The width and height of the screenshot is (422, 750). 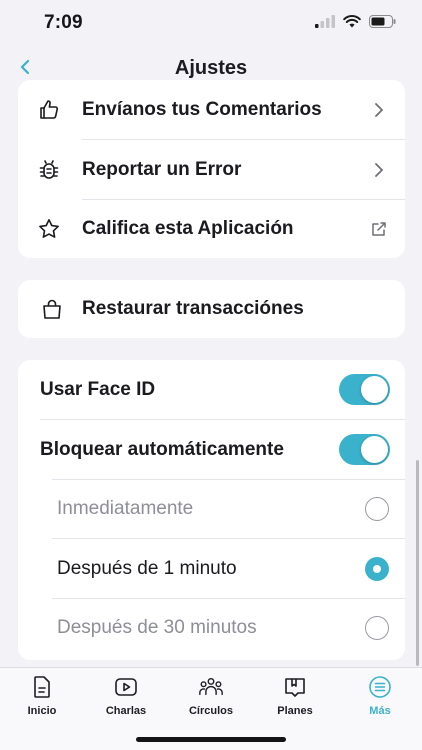 What do you see at coordinates (377, 627) in the screenshot?
I see `option-30-minutes-radio` at bounding box center [377, 627].